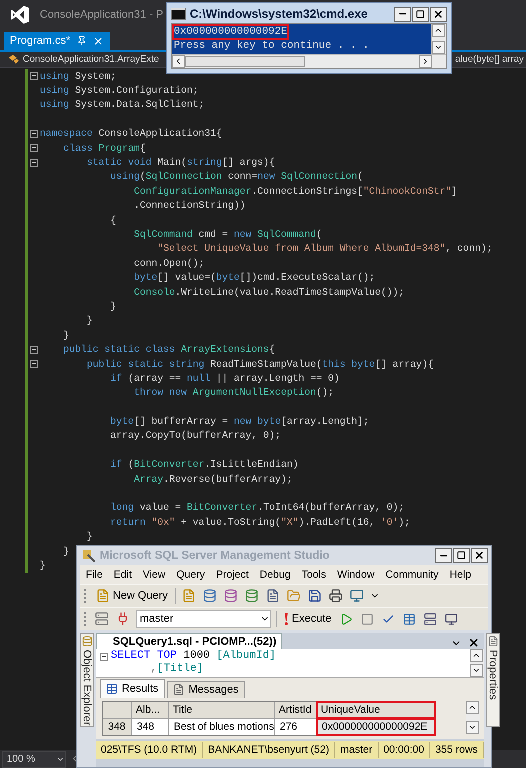 The image size is (526, 768). Describe the element at coordinates (308, 619) in the screenshot. I see `execute-button: Execute` at that location.